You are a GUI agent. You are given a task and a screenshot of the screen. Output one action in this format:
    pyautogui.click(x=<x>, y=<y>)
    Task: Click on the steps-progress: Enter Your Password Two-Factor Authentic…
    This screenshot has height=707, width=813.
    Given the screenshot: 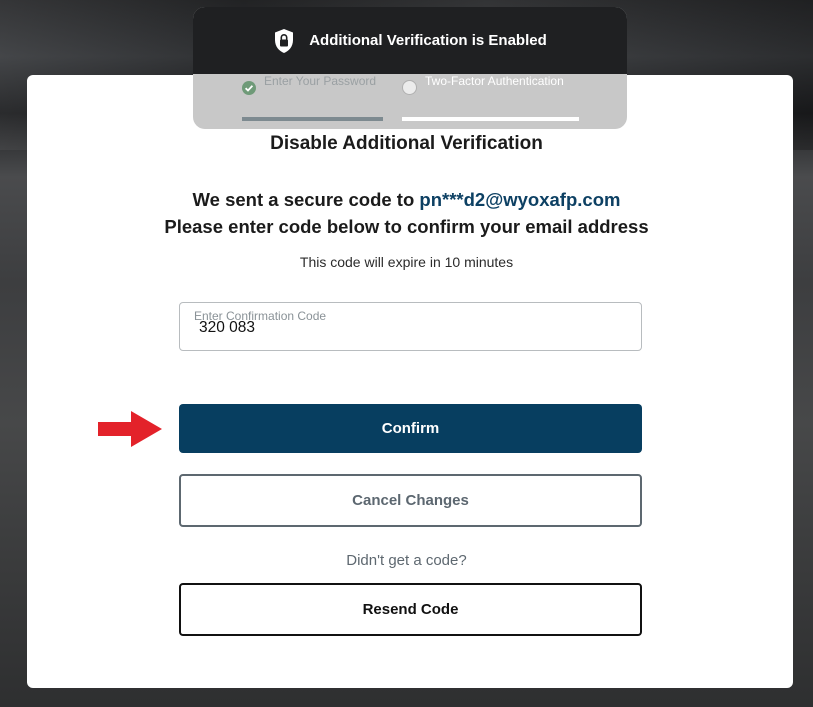 What is the action you would take?
    pyautogui.click(x=410, y=101)
    